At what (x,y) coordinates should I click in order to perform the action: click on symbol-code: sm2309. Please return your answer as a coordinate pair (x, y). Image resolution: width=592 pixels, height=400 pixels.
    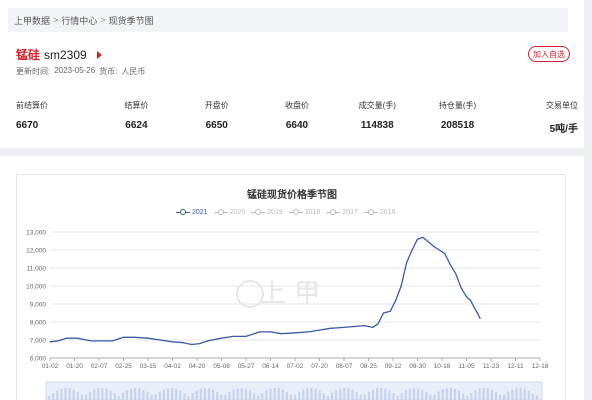
    Looking at the image, I should click on (65, 54).